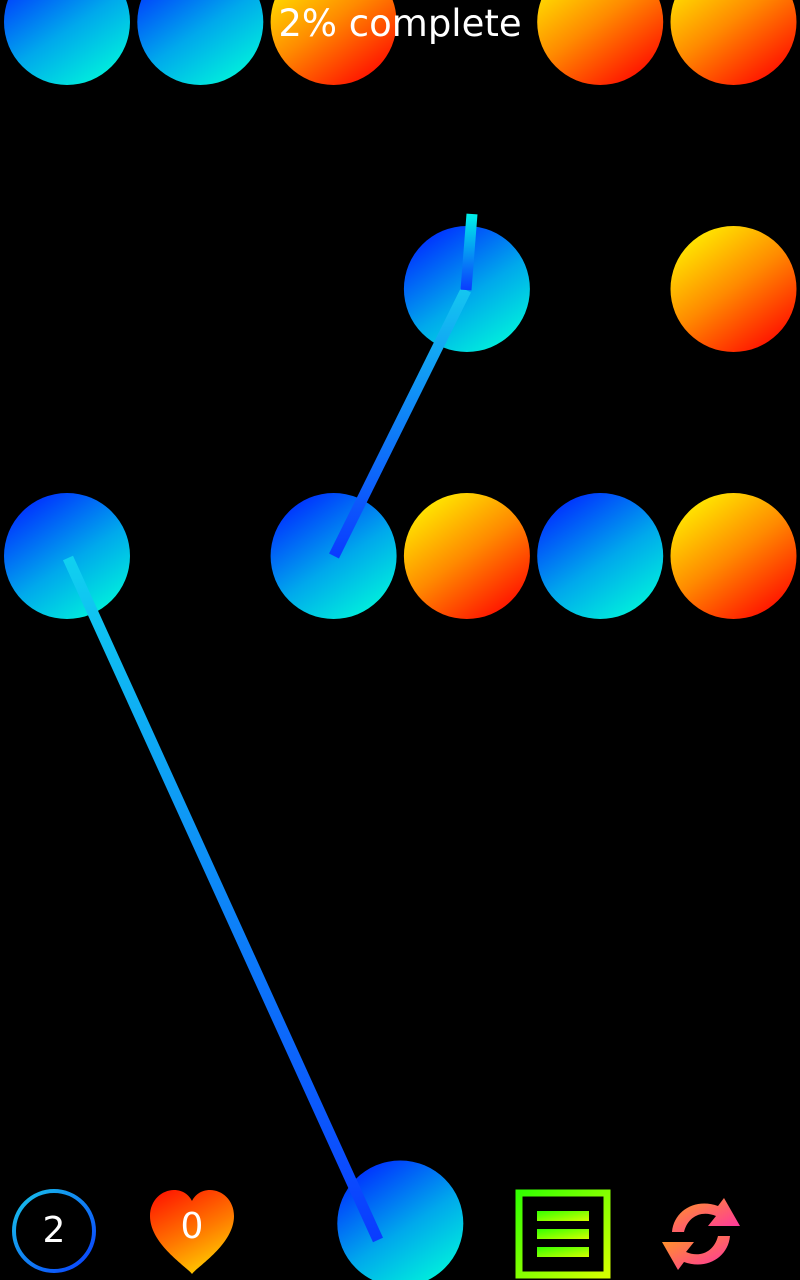 The width and height of the screenshot is (800, 1280). I want to click on path-segment, so click(469, 252).